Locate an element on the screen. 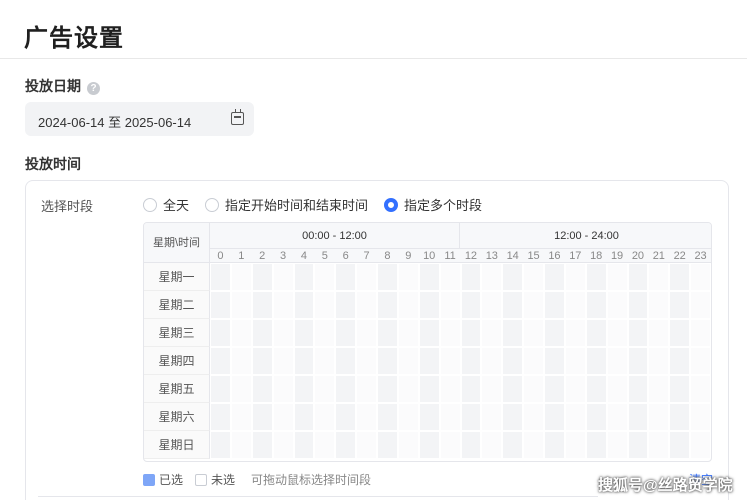 Image resolution: width=747 pixels, height=500 pixels. calendar-icon is located at coordinates (237, 117).